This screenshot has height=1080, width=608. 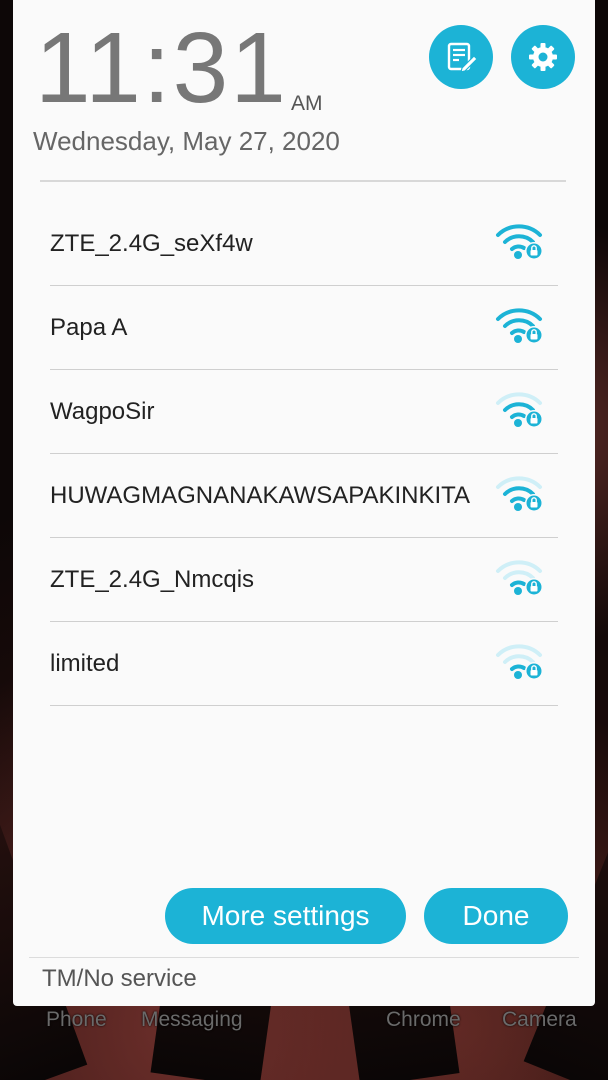 What do you see at coordinates (304, 957) in the screenshot?
I see `footer-divider` at bounding box center [304, 957].